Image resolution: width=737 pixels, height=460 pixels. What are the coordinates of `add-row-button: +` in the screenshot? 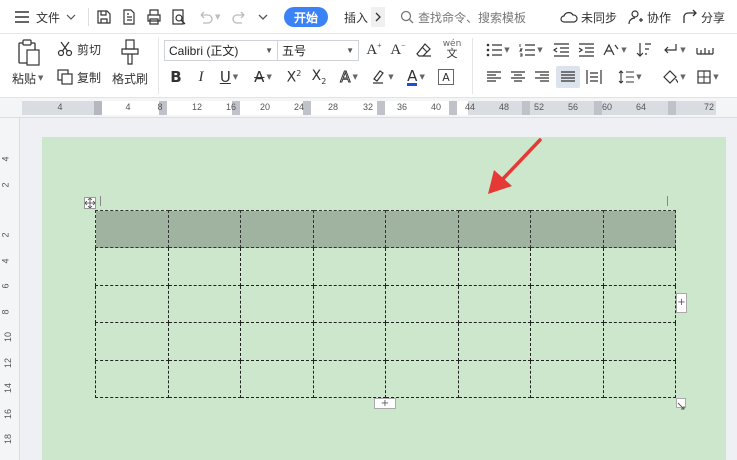 It's located at (385, 403).